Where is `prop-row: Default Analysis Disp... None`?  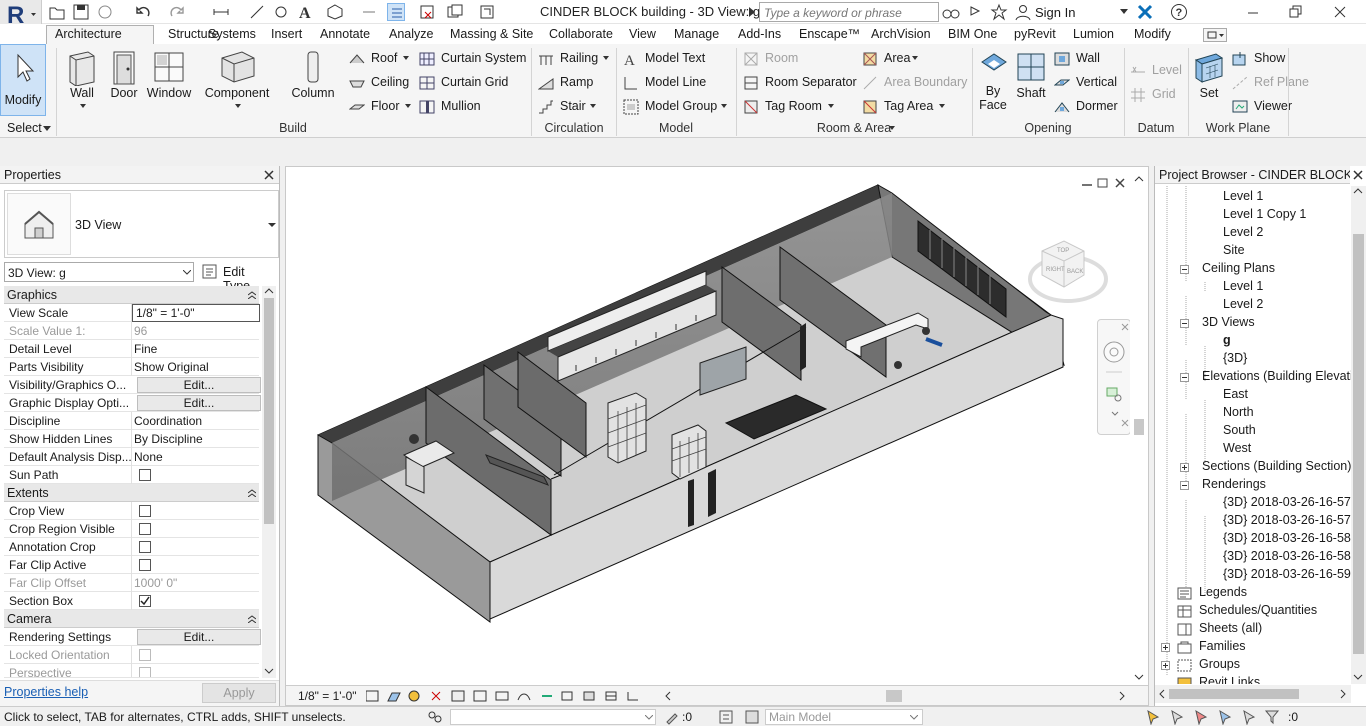 prop-row: Default Analysis Disp... None is located at coordinates (131, 457).